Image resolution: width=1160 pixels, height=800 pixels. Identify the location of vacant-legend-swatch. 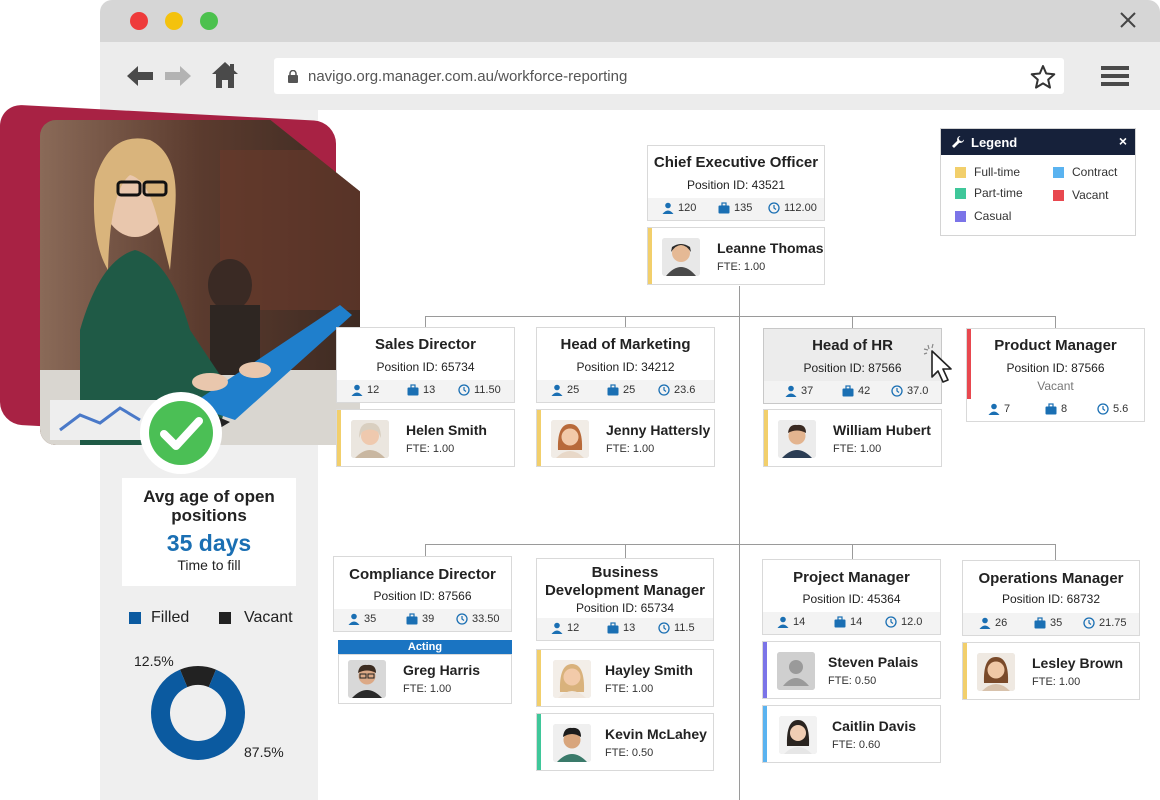
(225, 618).